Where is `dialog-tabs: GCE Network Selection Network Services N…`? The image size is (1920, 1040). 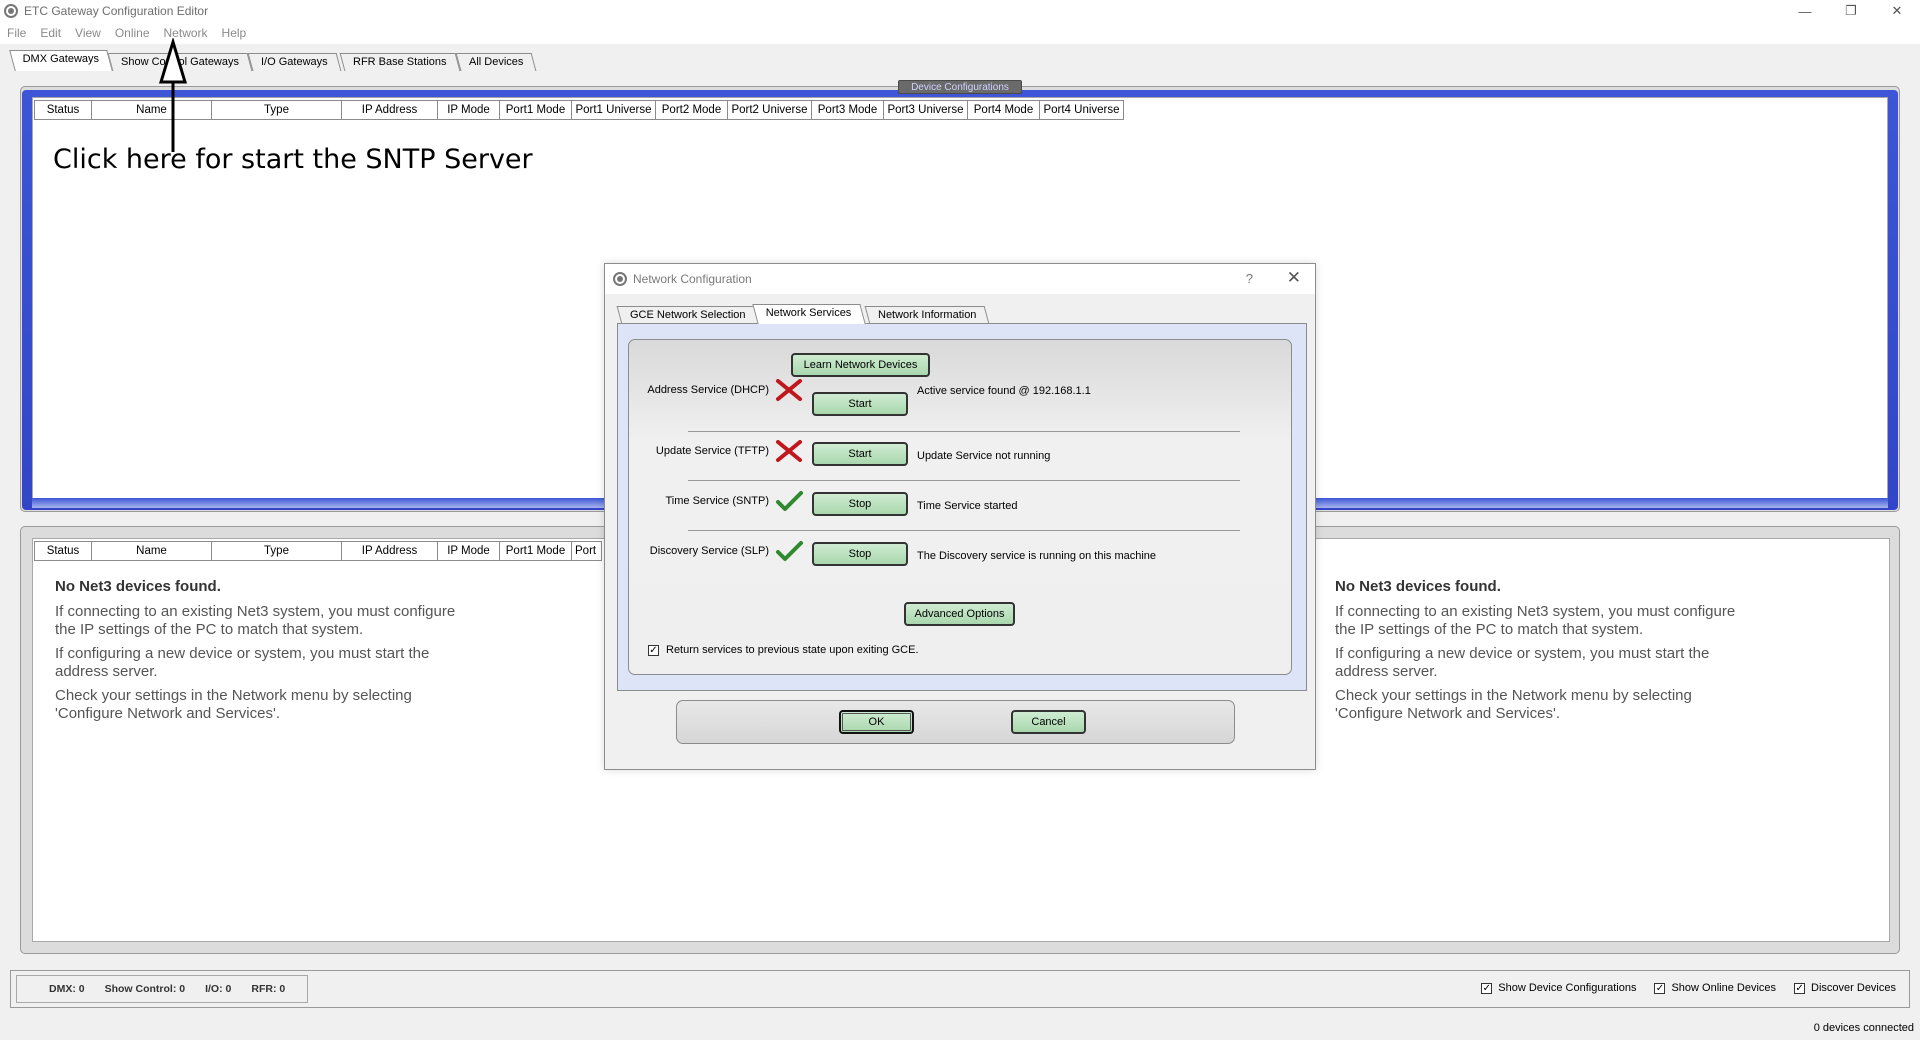 dialog-tabs: GCE Network Selection Network Services N… is located at coordinates (961, 314).